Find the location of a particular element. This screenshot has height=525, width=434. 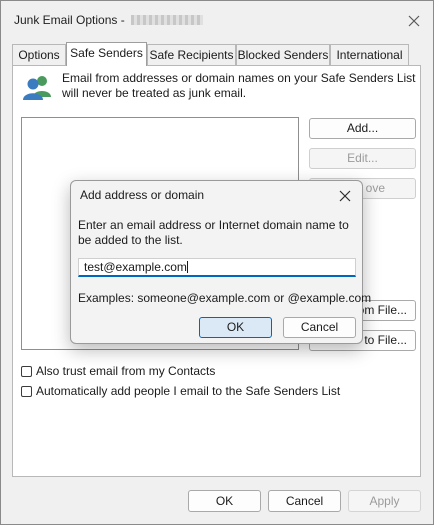

dialog-cancel-button: Cancel is located at coordinates (319, 327).